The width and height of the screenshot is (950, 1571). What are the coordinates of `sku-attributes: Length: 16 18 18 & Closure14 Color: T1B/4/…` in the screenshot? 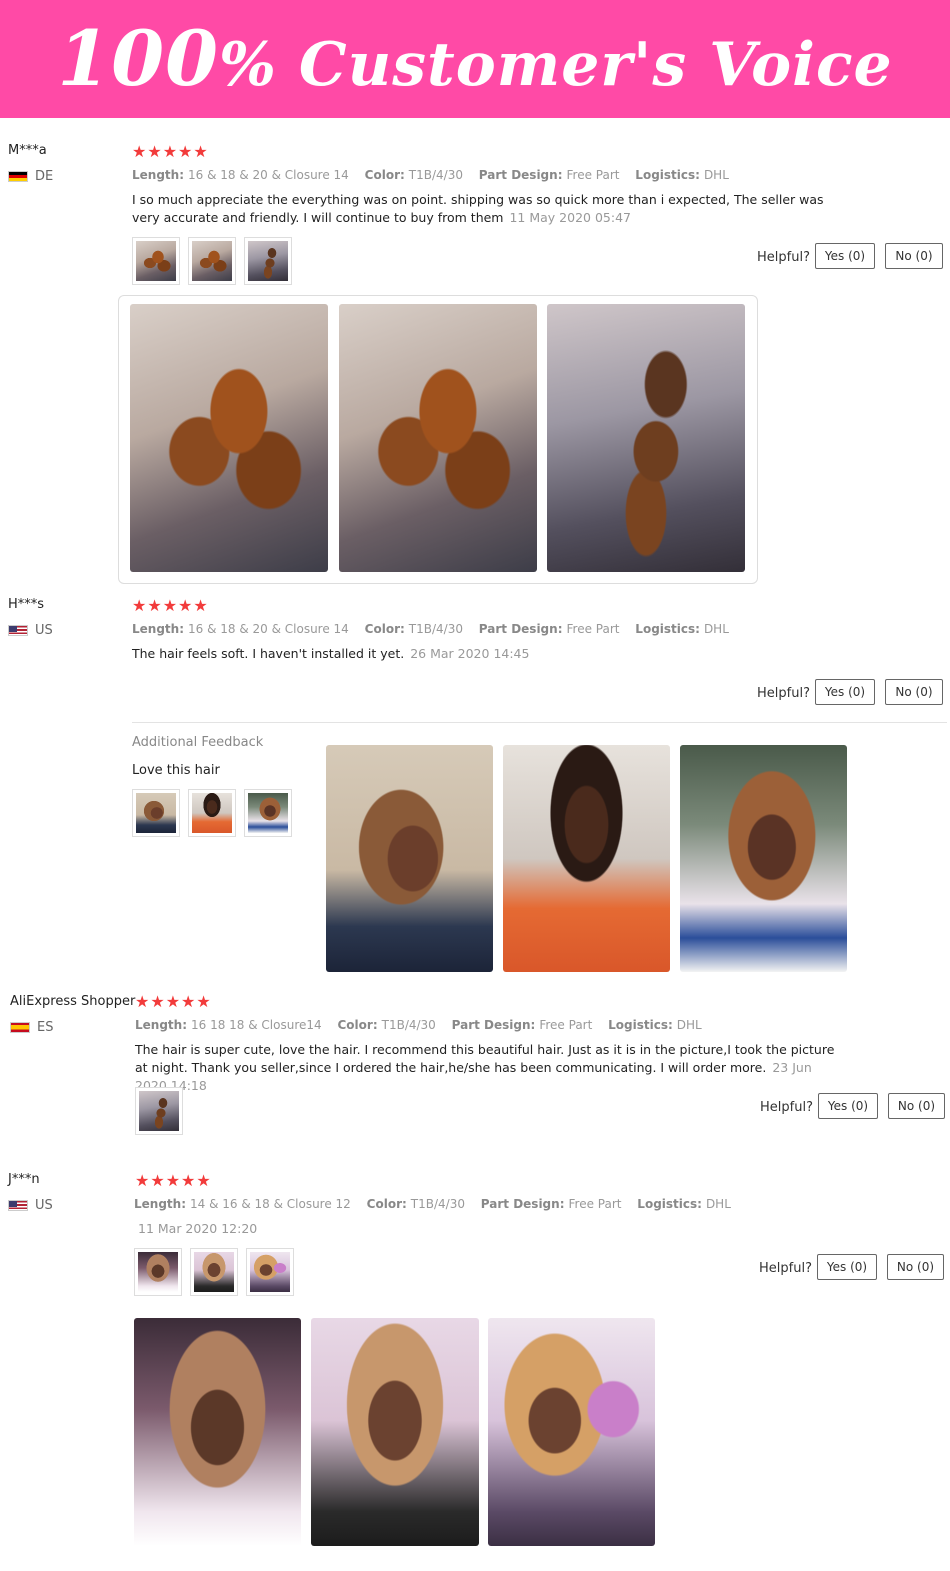 It's located at (418, 1025).